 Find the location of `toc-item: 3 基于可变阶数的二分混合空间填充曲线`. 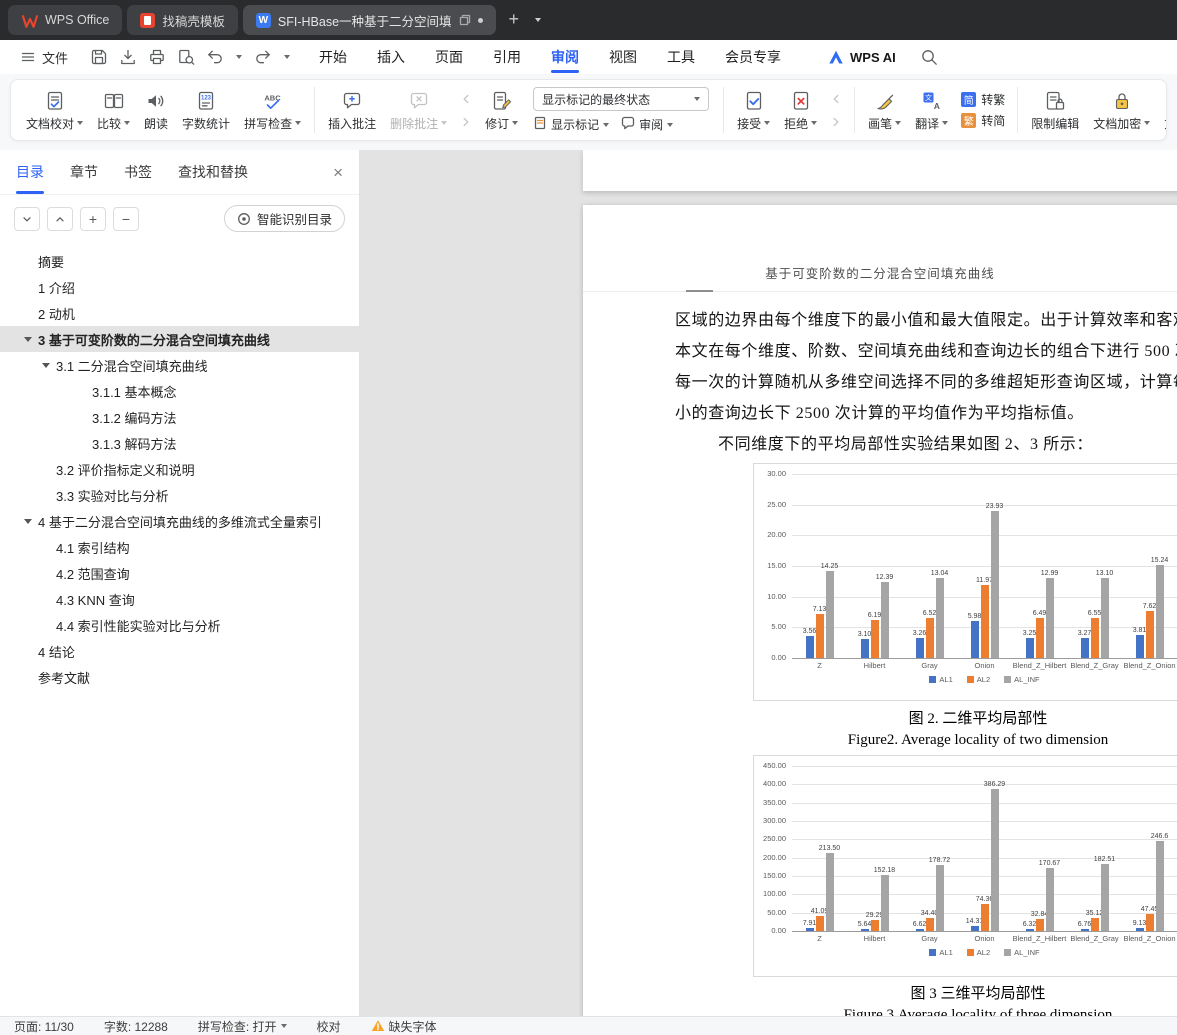

toc-item: 3 基于可变阶数的二分混合空间填充曲线 is located at coordinates (179, 339).